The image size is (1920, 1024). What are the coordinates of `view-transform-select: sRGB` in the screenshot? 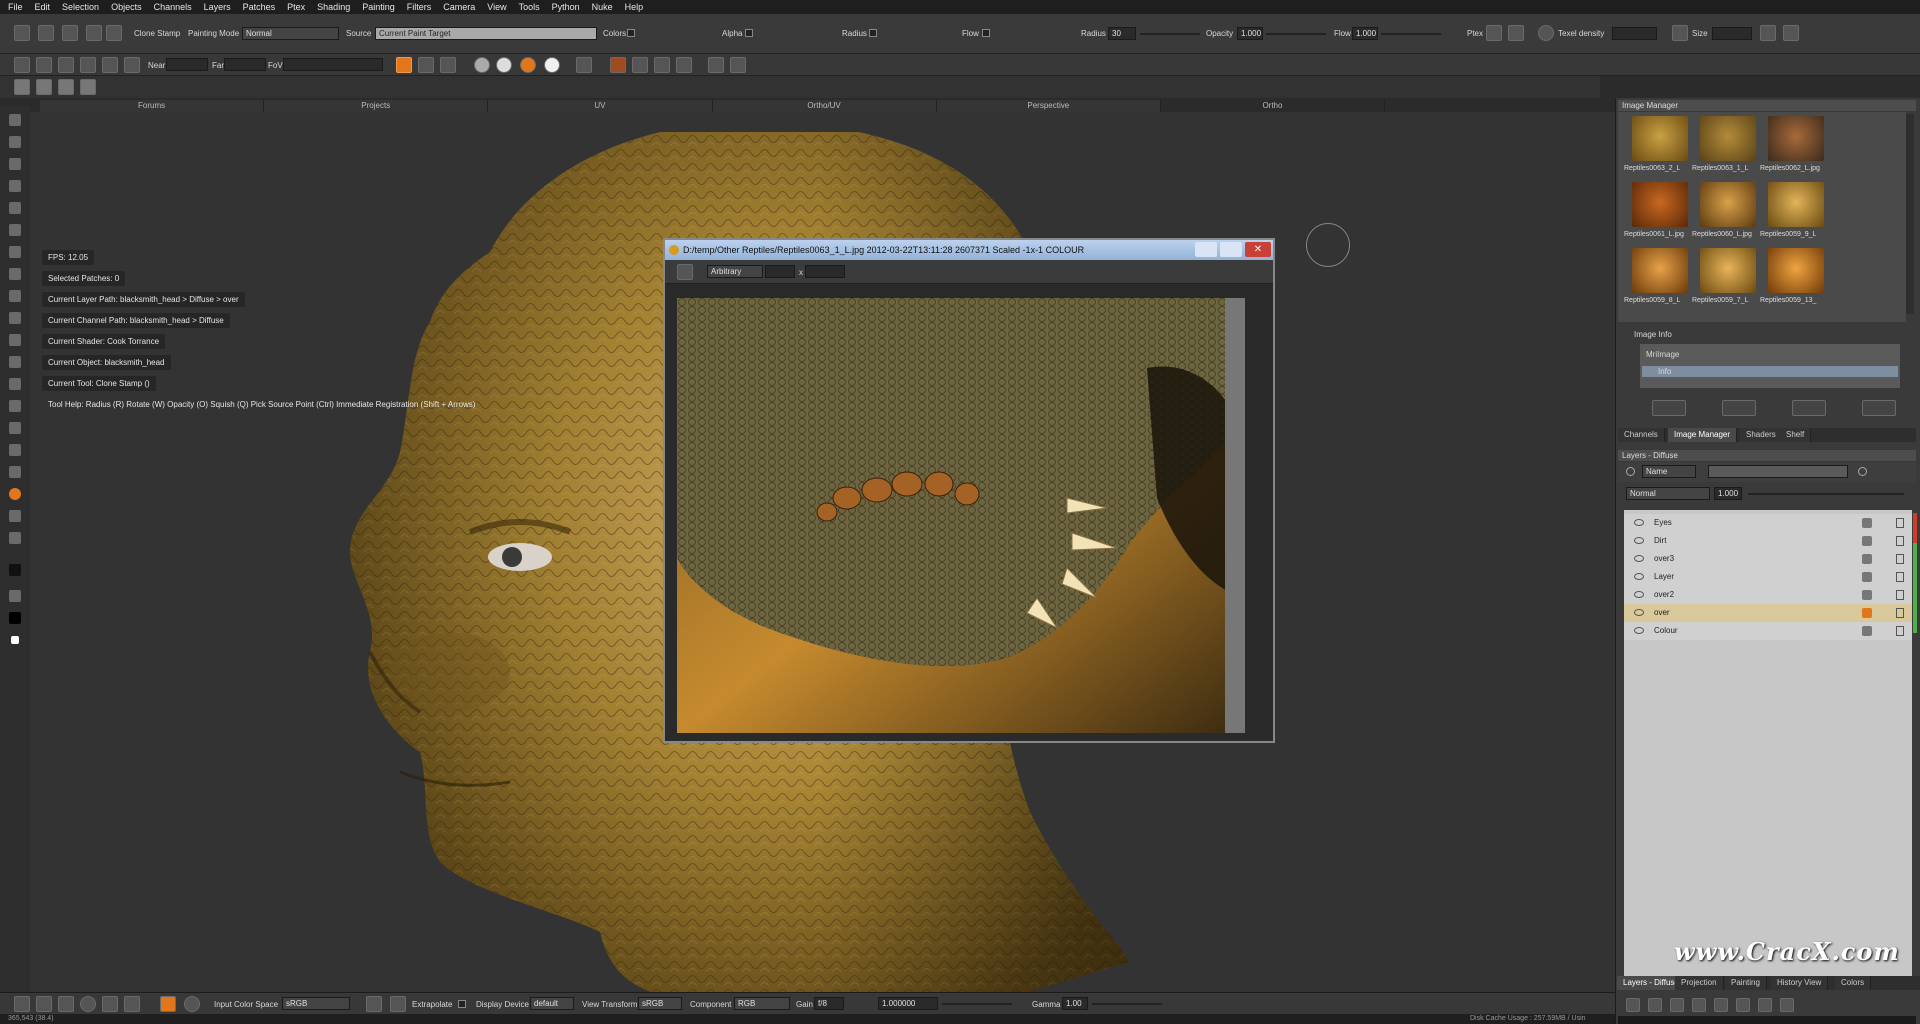 It's located at (660, 1003).